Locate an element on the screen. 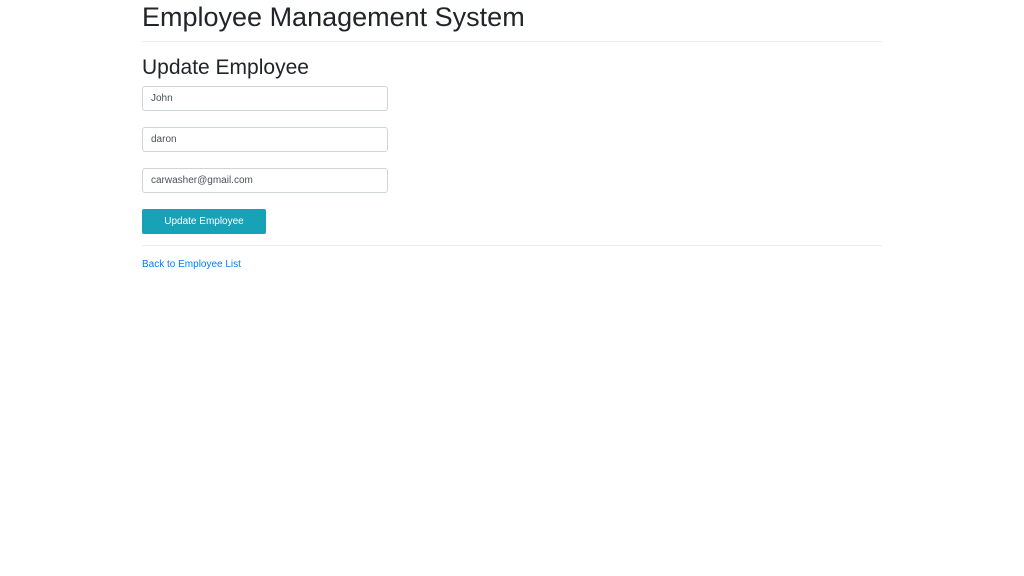 The height and width of the screenshot is (576, 1024). update-employee-button: Update Employee is located at coordinates (204, 221).